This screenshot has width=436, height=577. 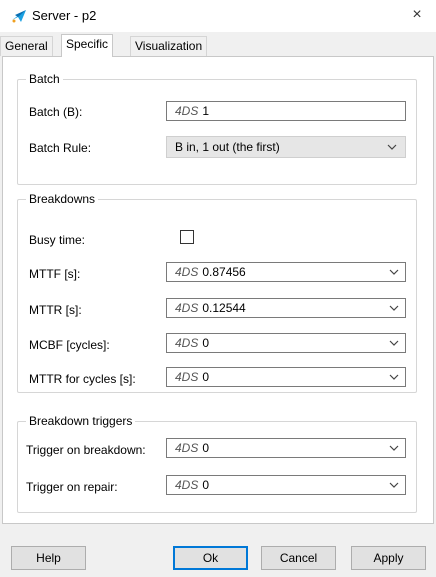 What do you see at coordinates (388, 558) in the screenshot?
I see `apply-button: Apply` at bounding box center [388, 558].